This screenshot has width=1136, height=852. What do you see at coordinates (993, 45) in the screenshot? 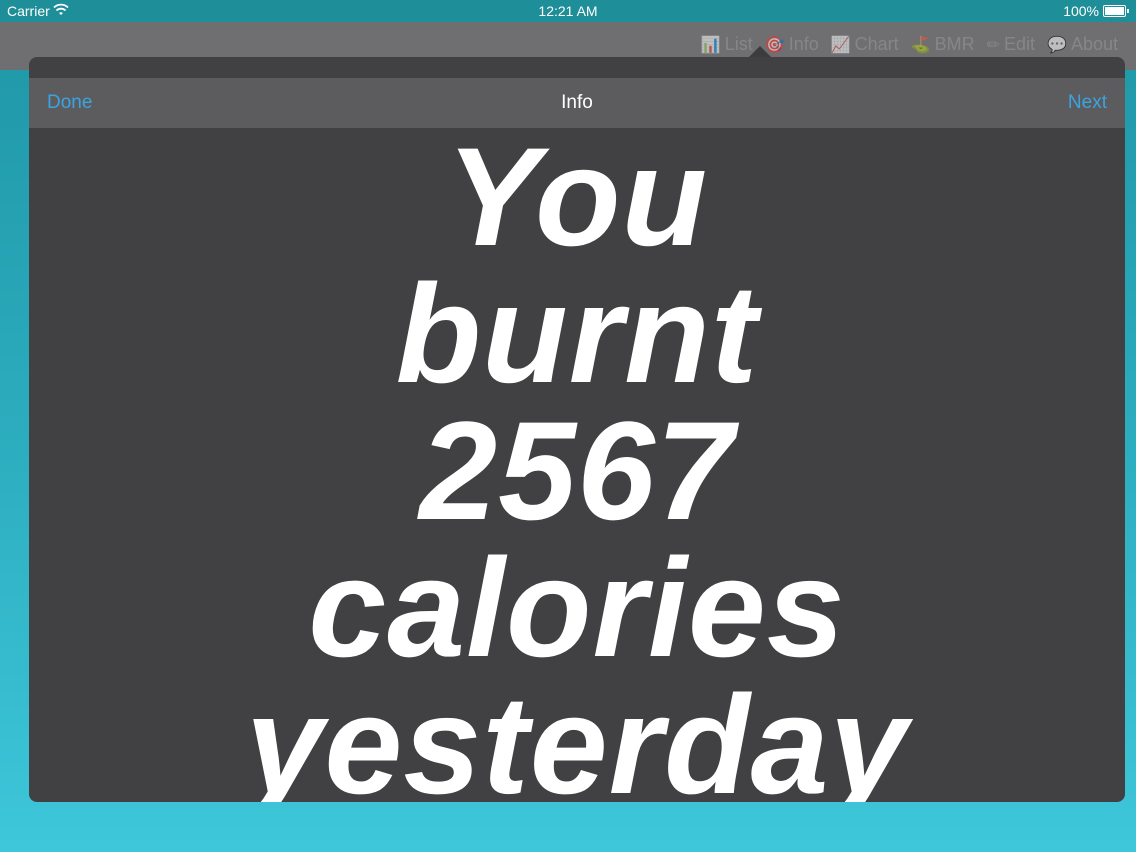
I see `pencil-icon: ✏` at bounding box center [993, 45].